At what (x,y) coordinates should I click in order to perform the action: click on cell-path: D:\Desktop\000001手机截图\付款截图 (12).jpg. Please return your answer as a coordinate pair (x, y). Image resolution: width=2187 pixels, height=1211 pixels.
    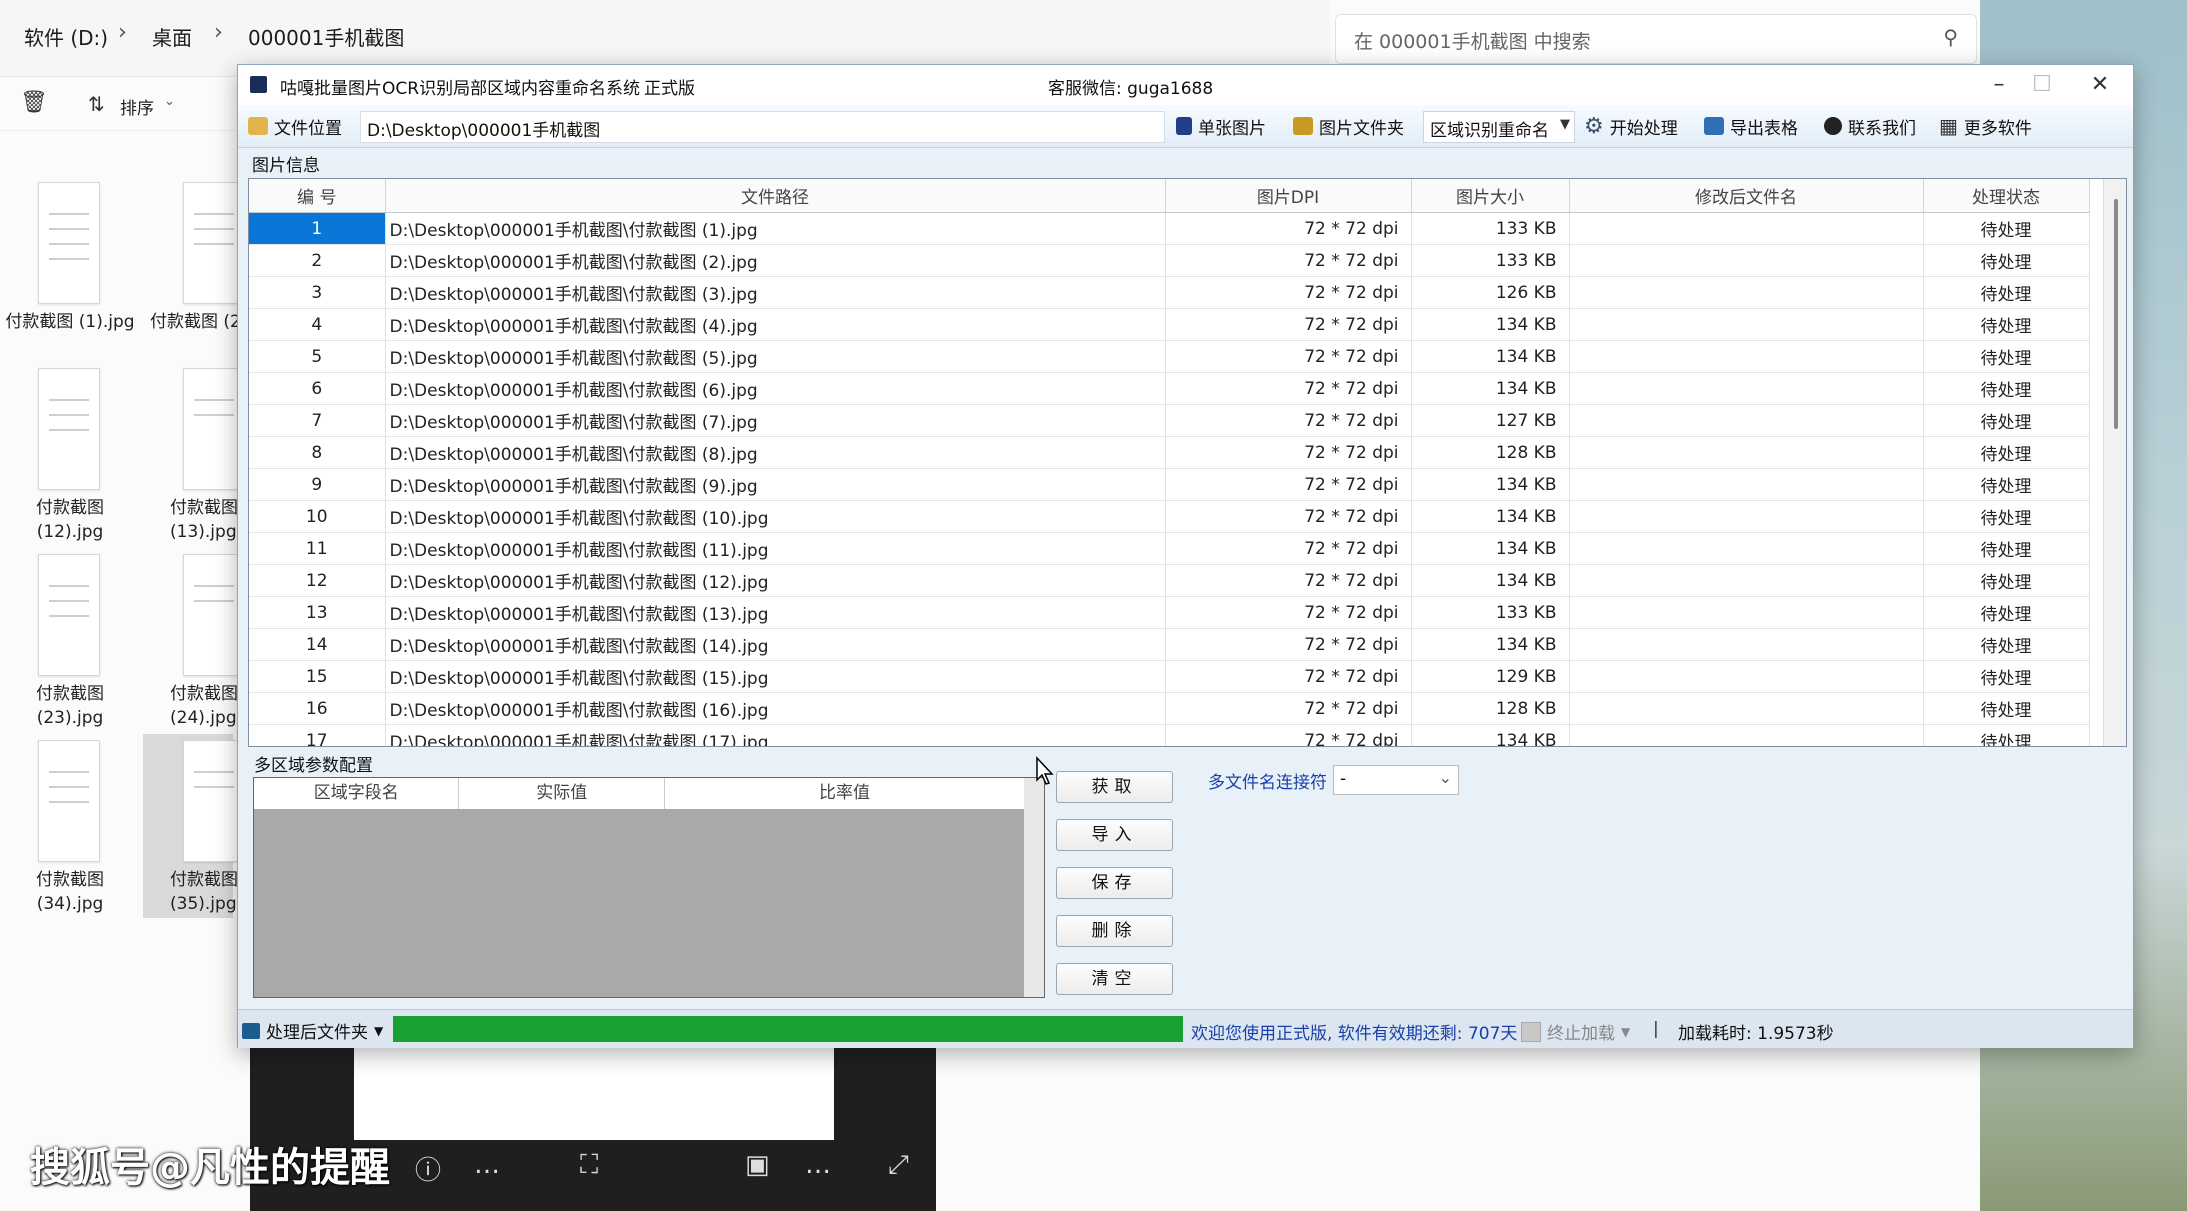
    Looking at the image, I should click on (775, 580).